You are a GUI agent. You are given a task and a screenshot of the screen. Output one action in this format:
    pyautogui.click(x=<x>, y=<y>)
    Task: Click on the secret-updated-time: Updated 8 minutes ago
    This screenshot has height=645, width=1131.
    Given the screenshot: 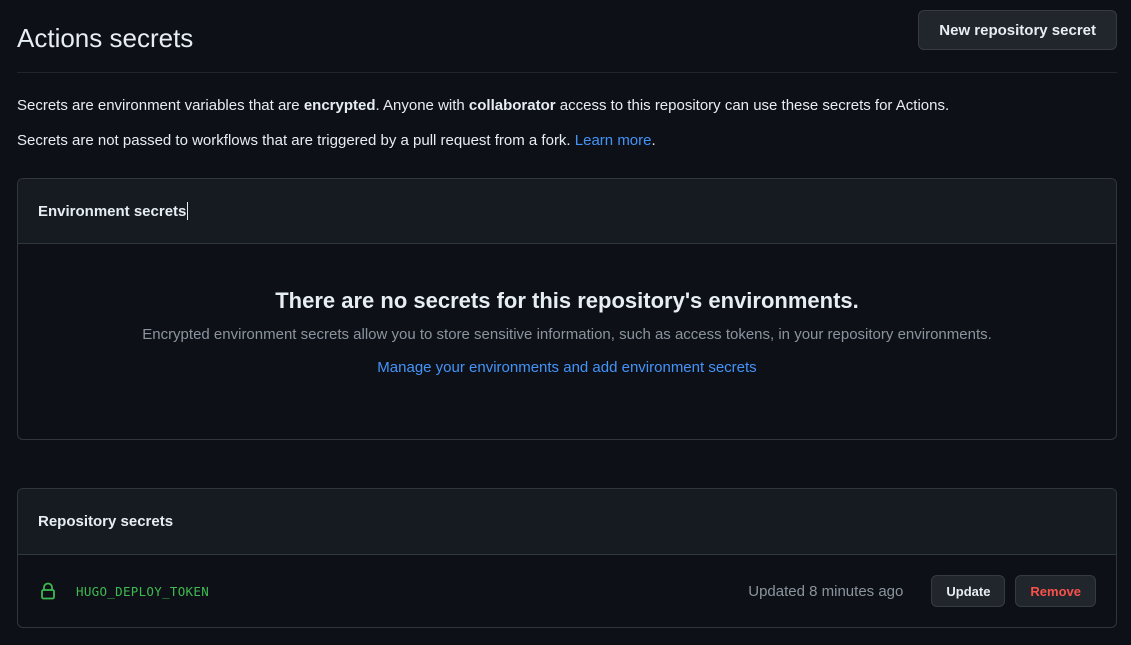 What is the action you would take?
    pyautogui.click(x=826, y=591)
    